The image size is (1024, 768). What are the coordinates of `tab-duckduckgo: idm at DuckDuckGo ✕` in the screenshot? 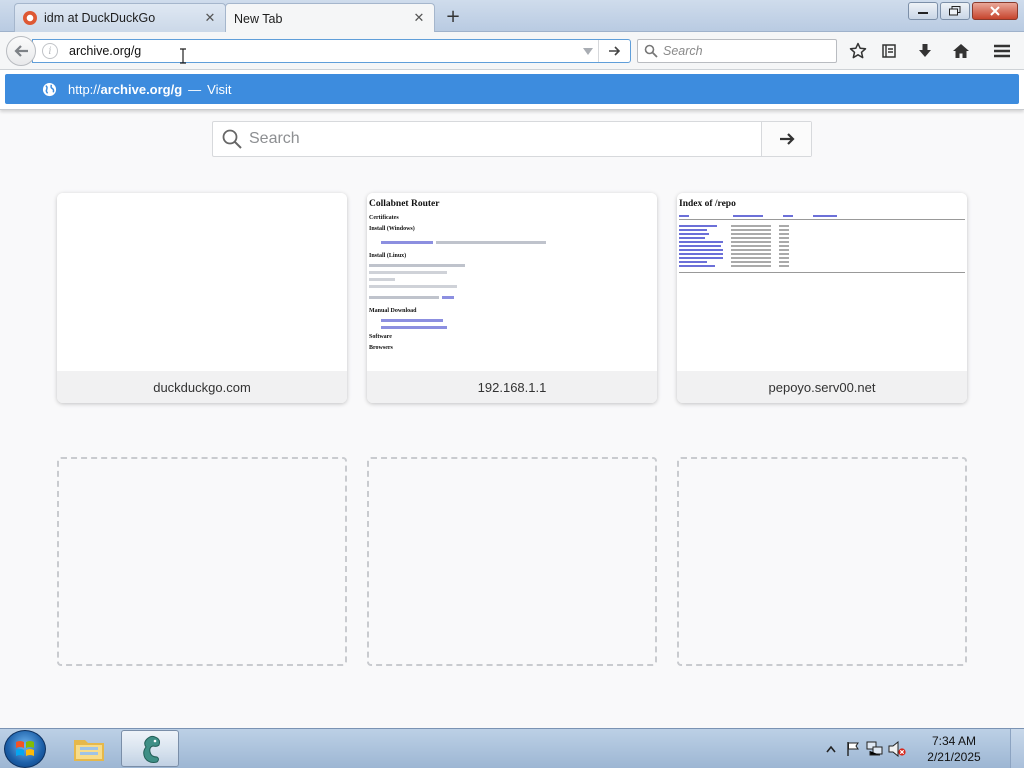 It's located at (120, 17).